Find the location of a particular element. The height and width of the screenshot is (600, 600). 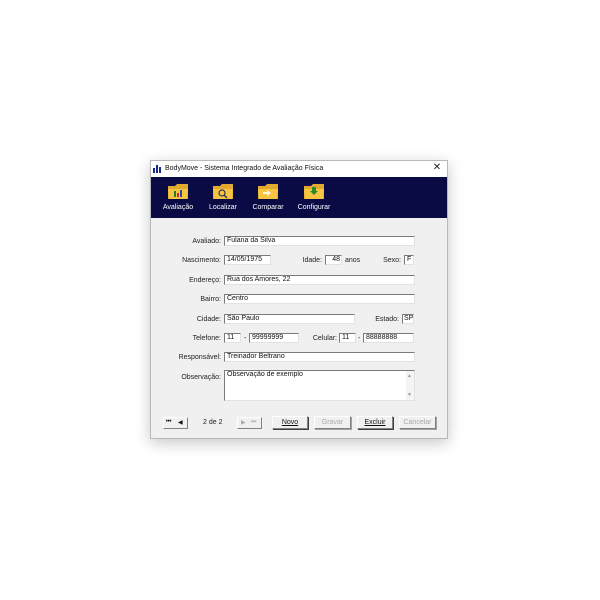

nav-next-last-group: ▶ ⏭ is located at coordinates (249, 423).